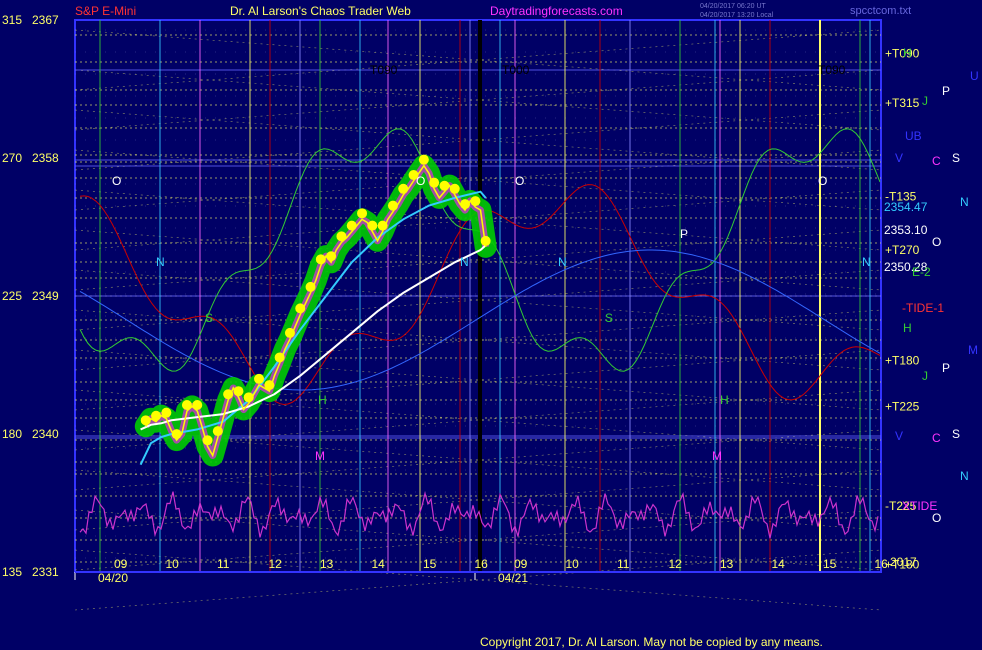 This screenshot has height=650, width=982. Describe the element at coordinates (105, 11) in the screenshot. I see `instrument-title: S&P E-Mini` at that location.